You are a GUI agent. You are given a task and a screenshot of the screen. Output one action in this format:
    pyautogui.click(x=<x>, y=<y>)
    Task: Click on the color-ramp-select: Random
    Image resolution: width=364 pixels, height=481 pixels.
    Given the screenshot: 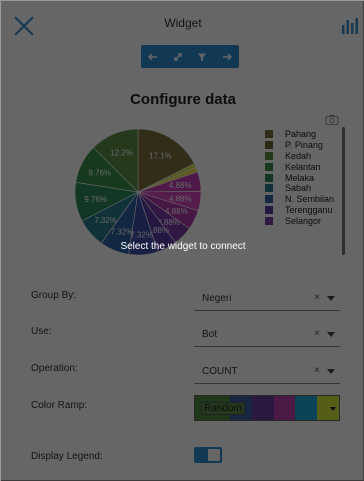 What is the action you would take?
    pyautogui.click(x=267, y=408)
    